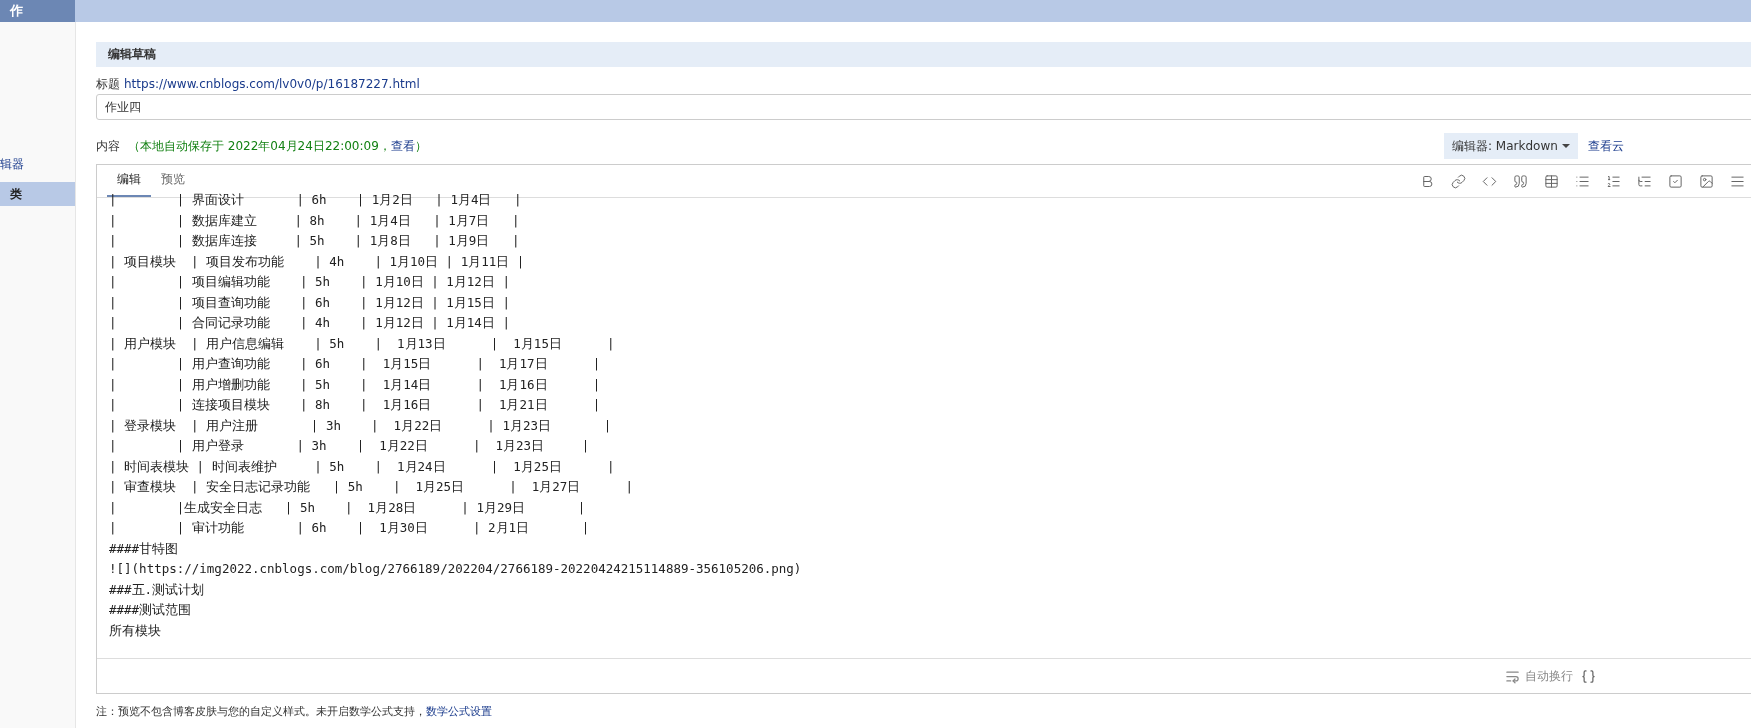 Image resolution: width=1751 pixels, height=728 pixels. Describe the element at coordinates (108, 84) in the screenshot. I see `title-label: 标题` at that location.